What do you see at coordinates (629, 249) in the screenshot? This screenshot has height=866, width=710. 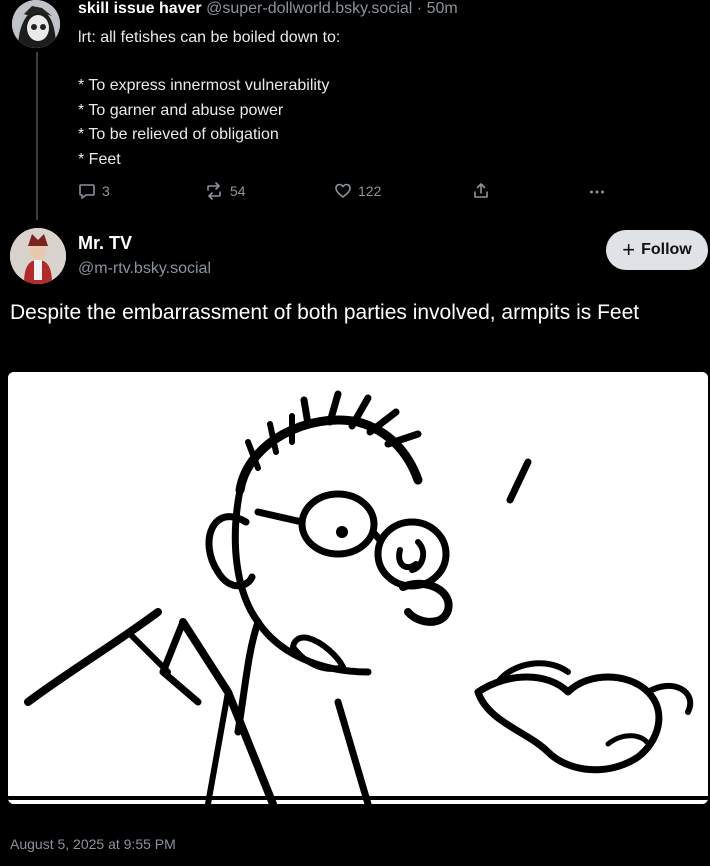 I see `plus-icon: +` at bounding box center [629, 249].